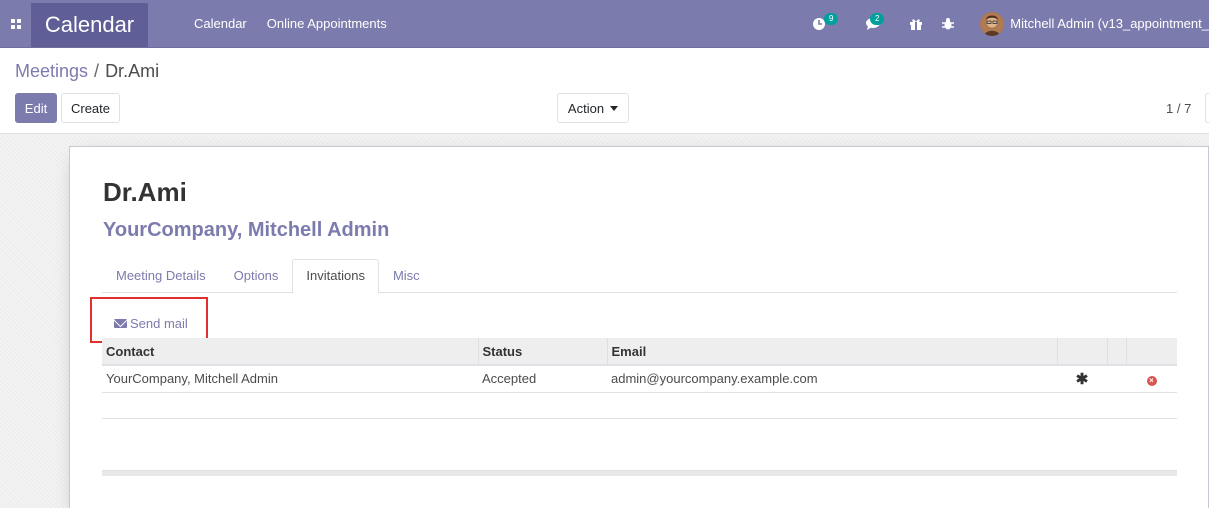 Image resolution: width=1209 pixels, height=508 pixels. Describe the element at coordinates (220, 23) in the screenshot. I see `menu-item-calendar: Calendar` at that location.